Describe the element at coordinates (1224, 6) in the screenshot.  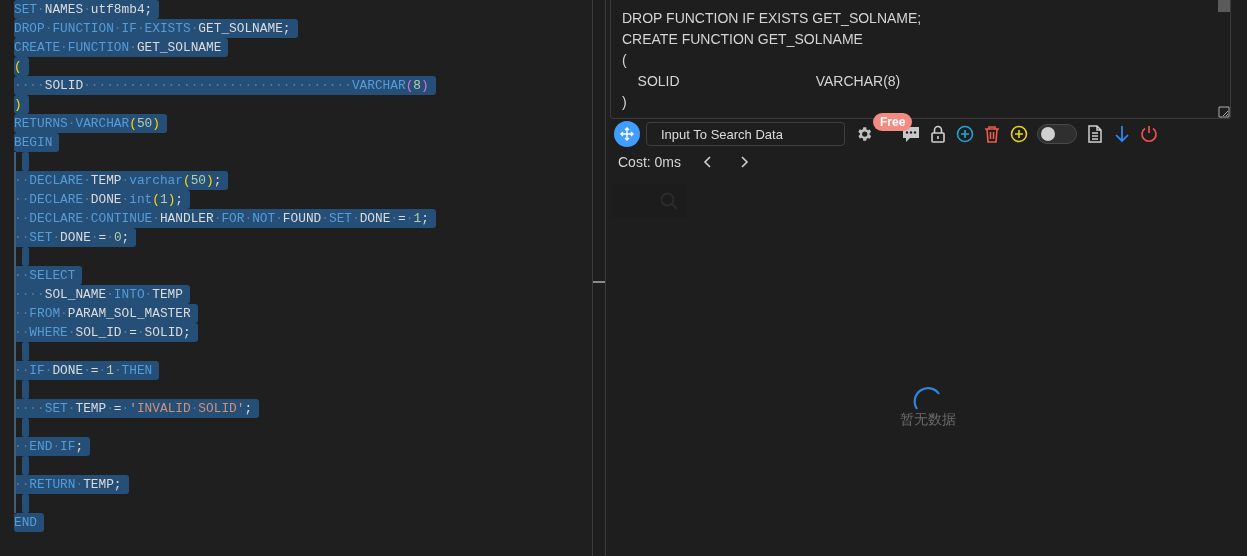
I see `scrollbar-thumb` at that location.